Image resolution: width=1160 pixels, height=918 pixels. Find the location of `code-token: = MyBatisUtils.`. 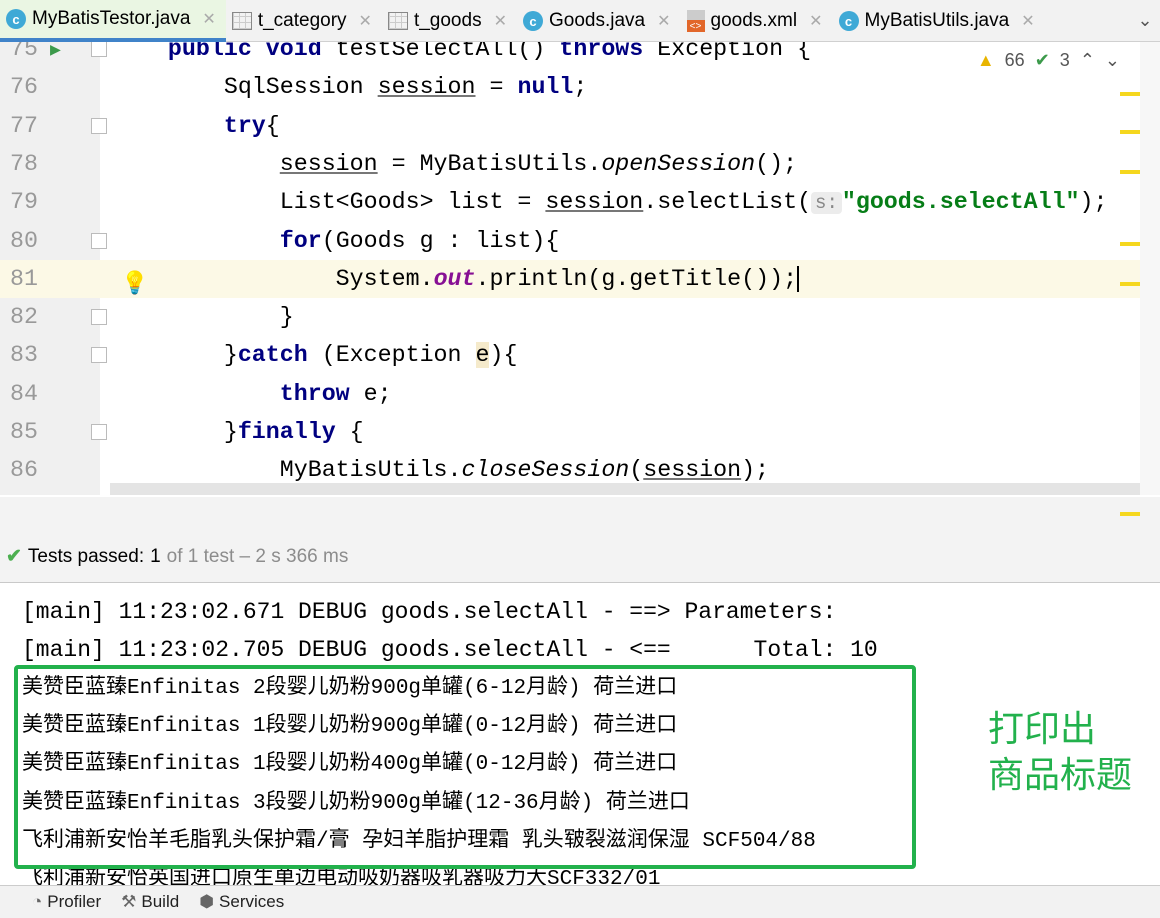

code-token: = MyBatisUtils. is located at coordinates (489, 163).